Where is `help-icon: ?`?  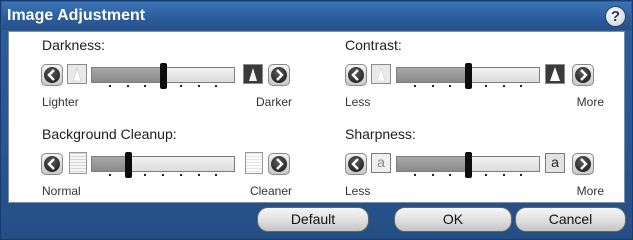 help-icon: ? is located at coordinates (615, 16).